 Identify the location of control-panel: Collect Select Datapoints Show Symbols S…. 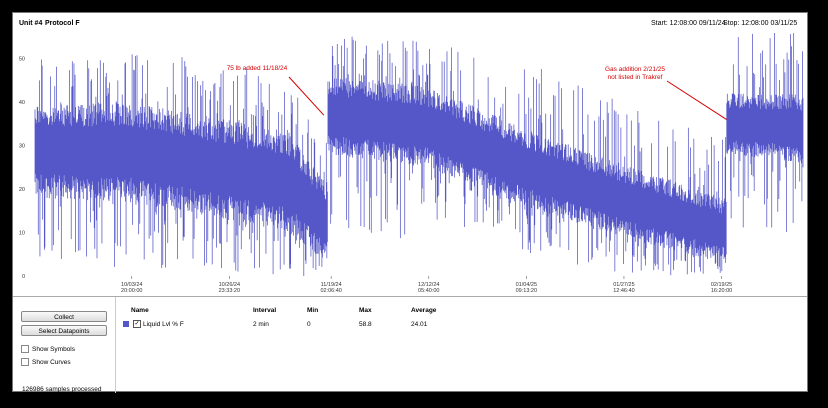
(64, 345).